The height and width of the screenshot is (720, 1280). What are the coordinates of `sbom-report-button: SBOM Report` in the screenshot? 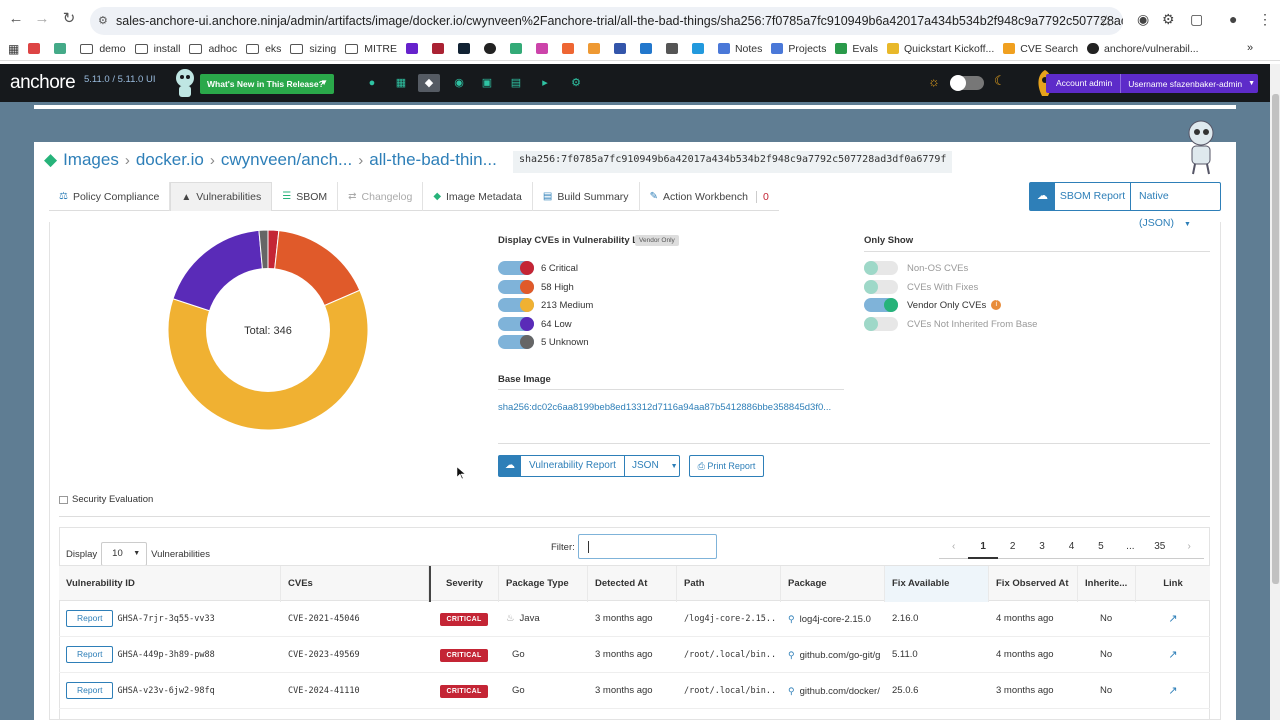 It's located at (1093, 196).